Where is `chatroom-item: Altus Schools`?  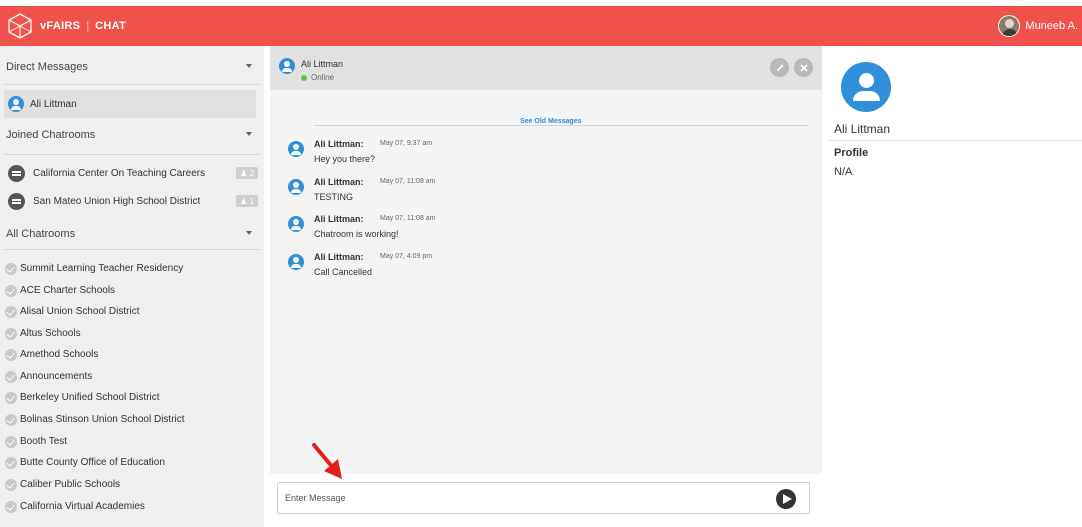
chatroom-item: Altus Schools is located at coordinates (132, 333).